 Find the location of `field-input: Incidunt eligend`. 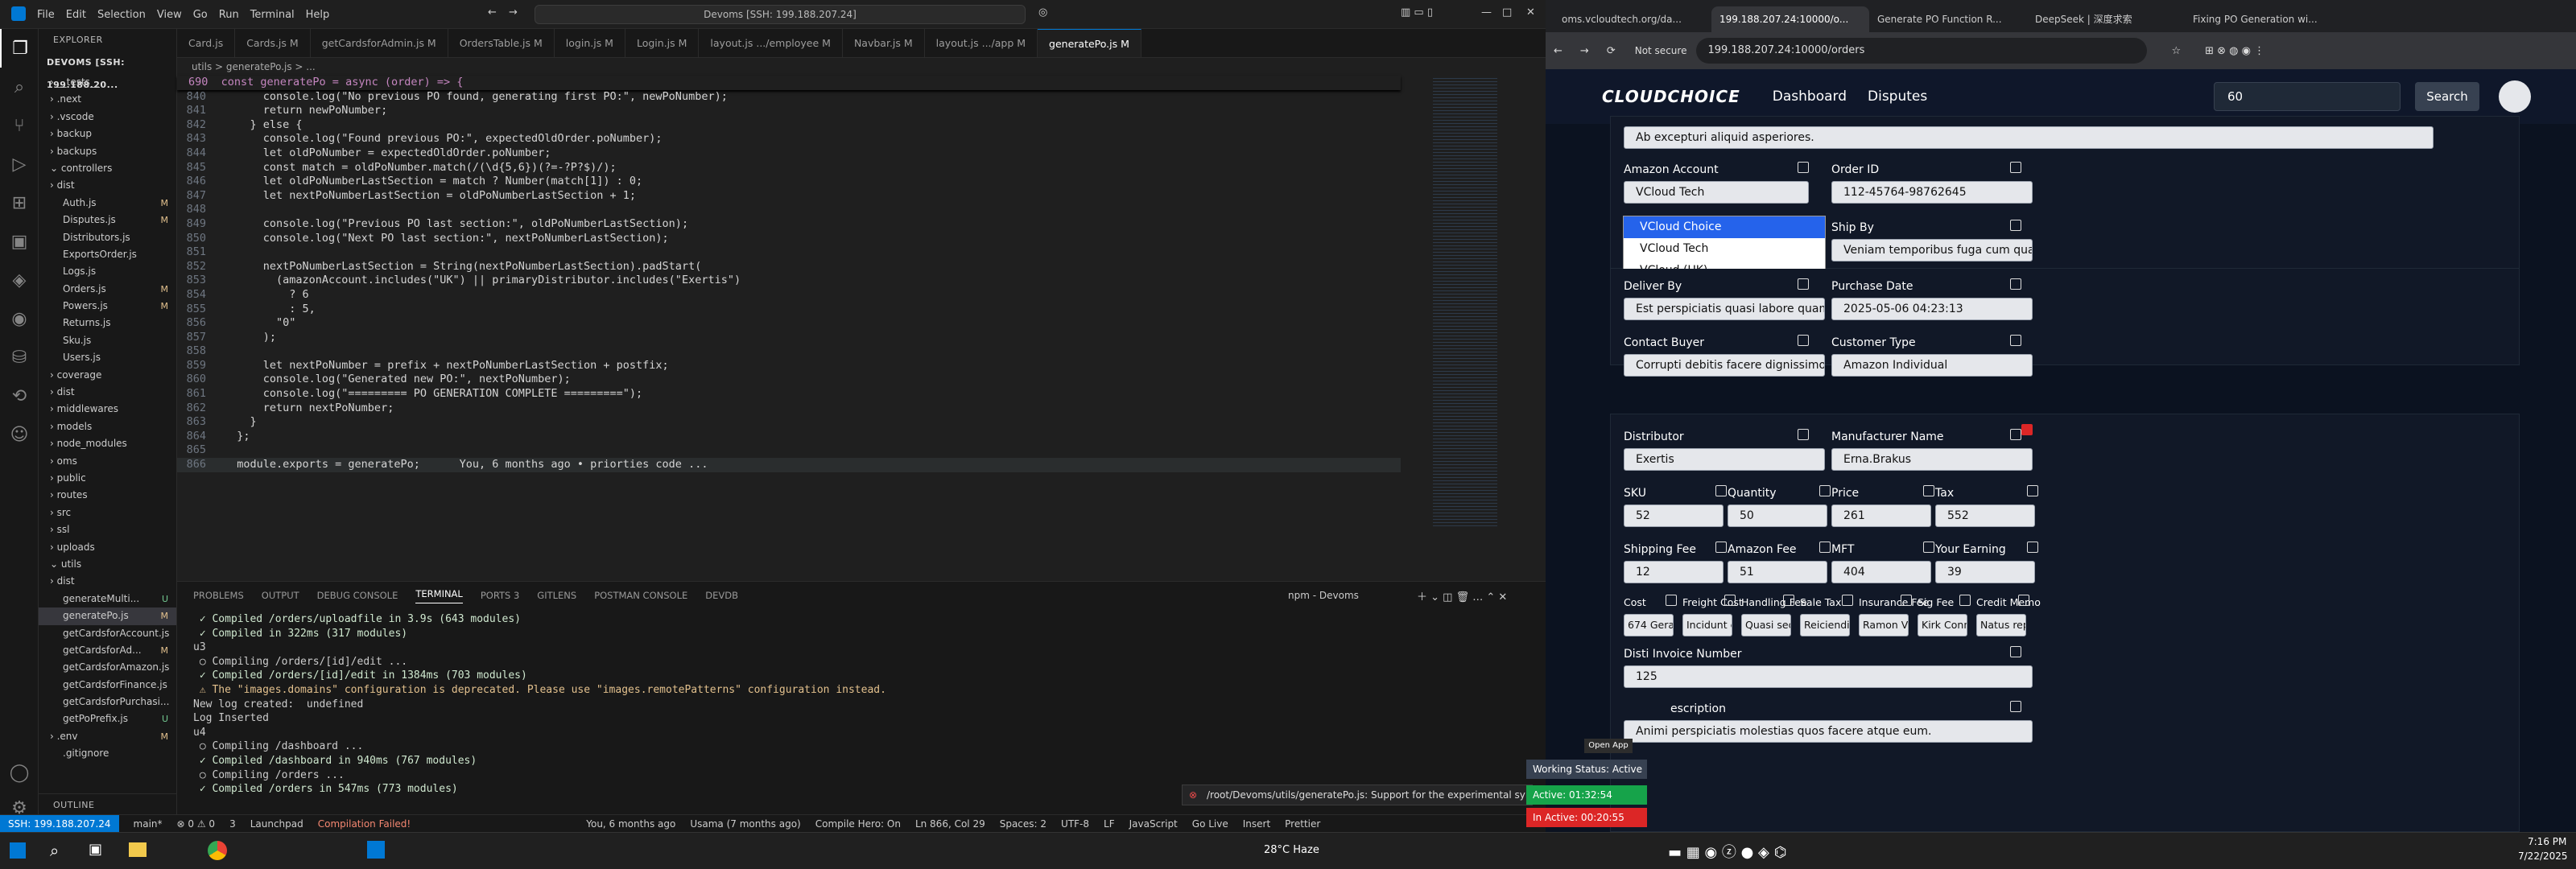

field-input: Incidunt eligend is located at coordinates (1707, 625).